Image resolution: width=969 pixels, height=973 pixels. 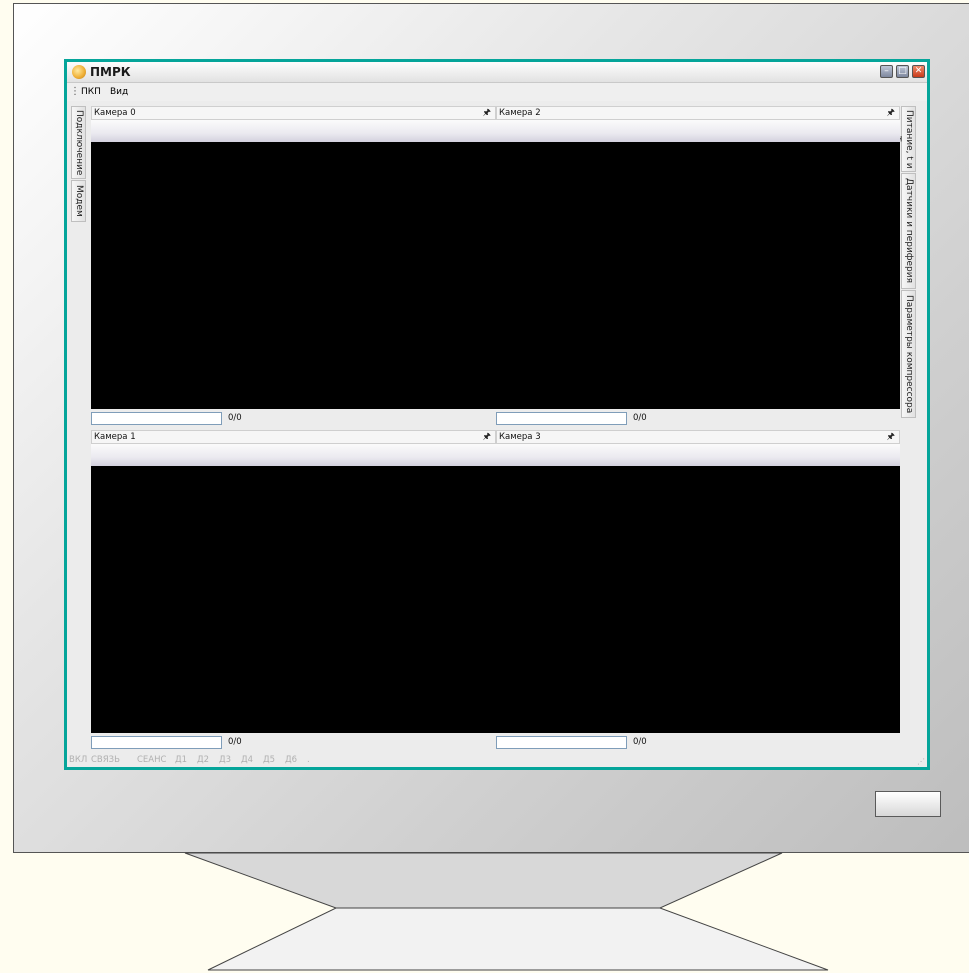 What do you see at coordinates (908, 354) in the screenshot?
I see `tab-compressor-params: Параметры компрессора` at bounding box center [908, 354].